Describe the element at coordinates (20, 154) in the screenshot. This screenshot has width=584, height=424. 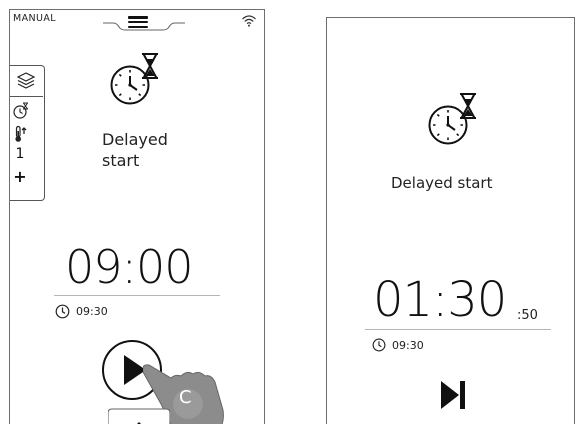
I see `side-level: 1` at that location.